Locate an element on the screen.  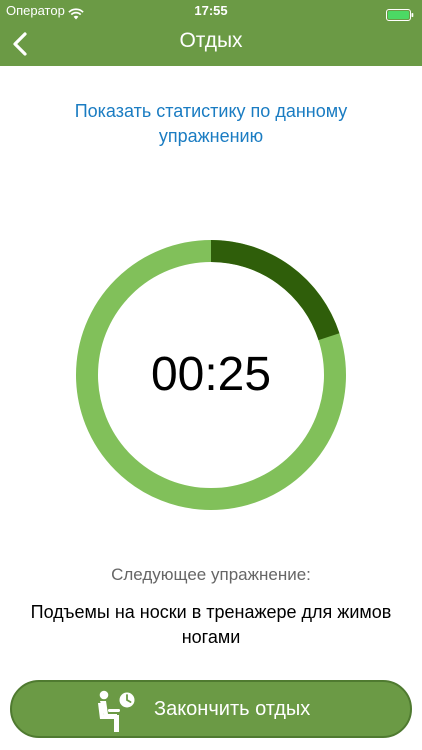
next-exercise-label: Следующее упражнение: is located at coordinates (211, 574).